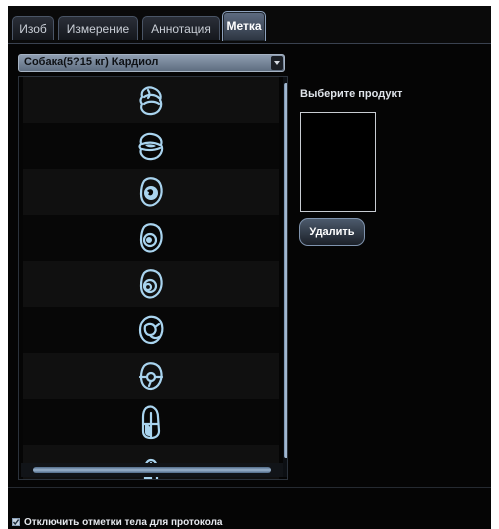 This screenshot has width=499, height=529. I want to click on preset-dropdown: Собака(5?15 кг) Кардиол, so click(151, 63).